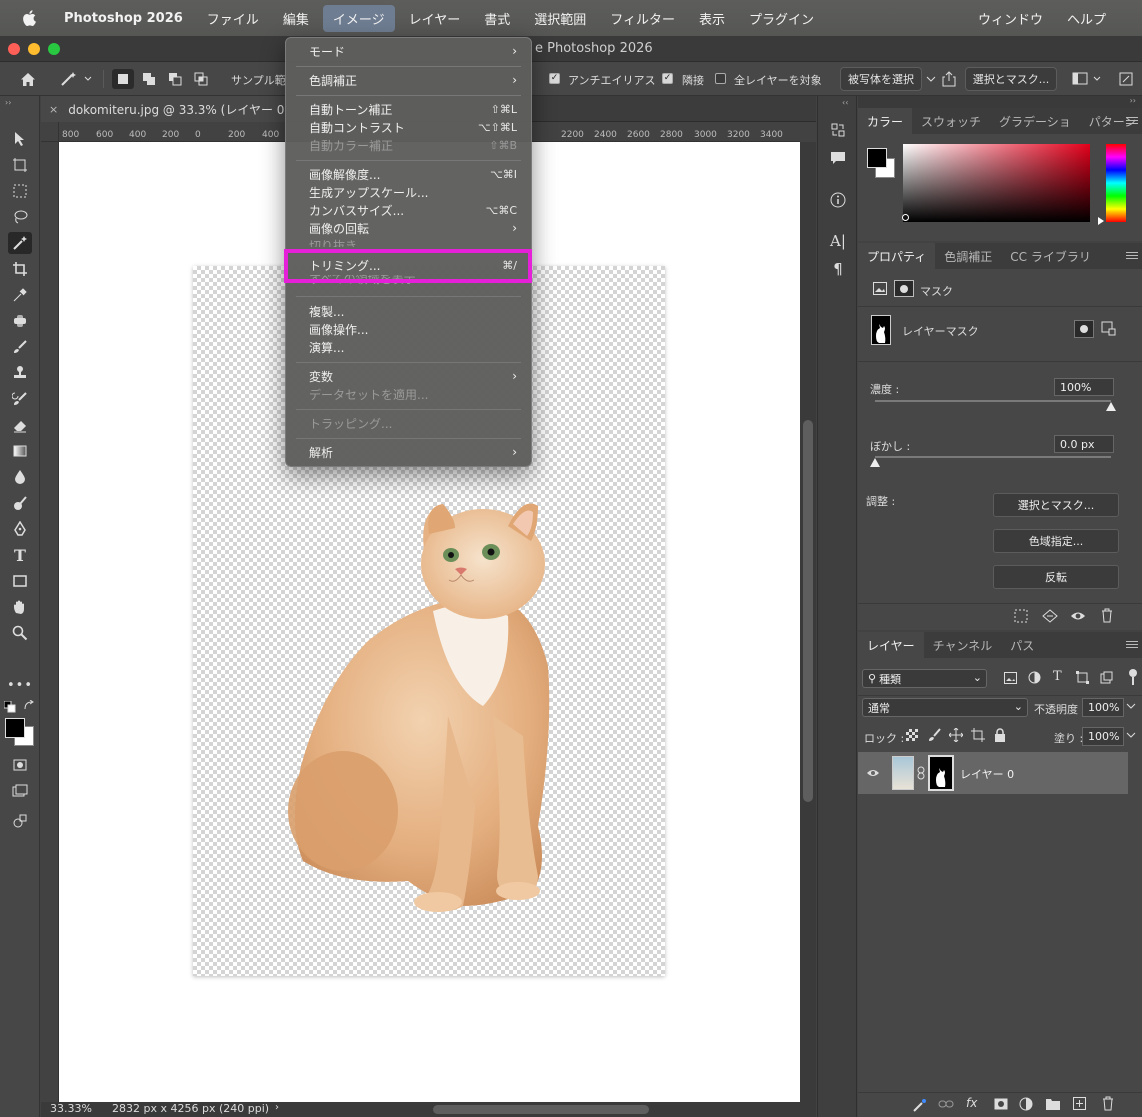 This screenshot has width=1142, height=1117. Describe the element at coordinates (1126, 79) in the screenshot. I see `expand-icon` at that location.